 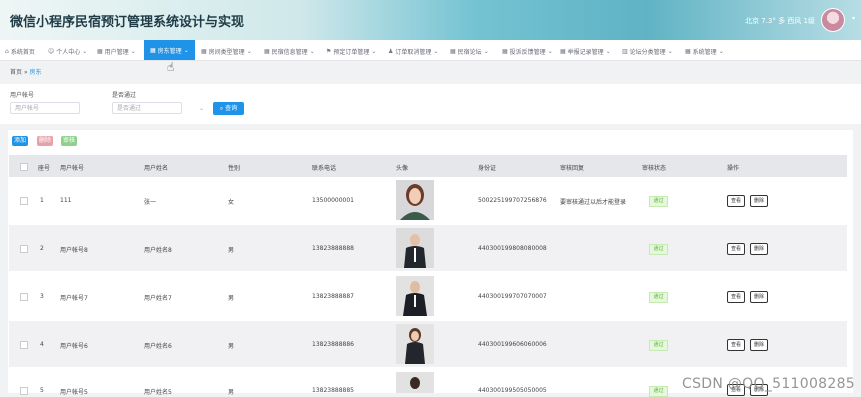 What do you see at coordinates (42, 296) in the screenshot?
I see `row-index: 3` at bounding box center [42, 296].